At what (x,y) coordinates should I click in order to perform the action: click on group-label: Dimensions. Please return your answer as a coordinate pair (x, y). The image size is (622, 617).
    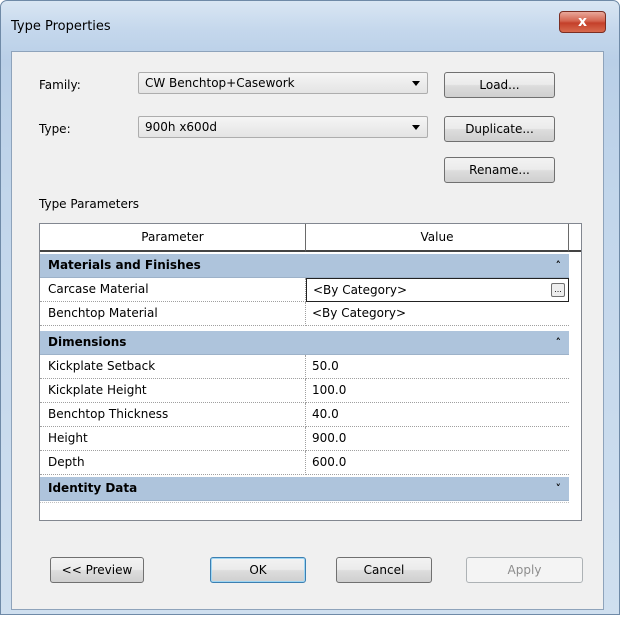
    Looking at the image, I should click on (87, 342).